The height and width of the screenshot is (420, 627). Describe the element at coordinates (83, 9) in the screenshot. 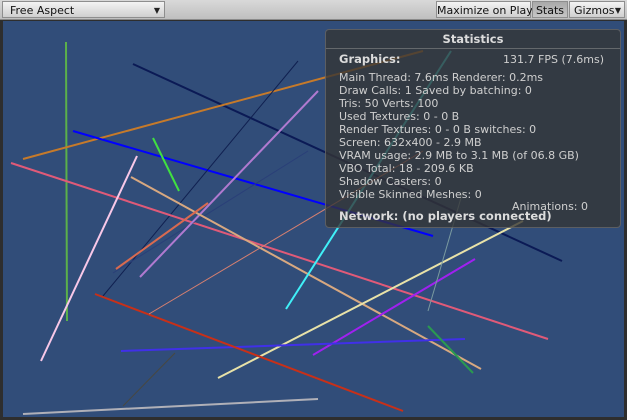

I see `aspect-dropdown: Free Aspect ▼` at that location.